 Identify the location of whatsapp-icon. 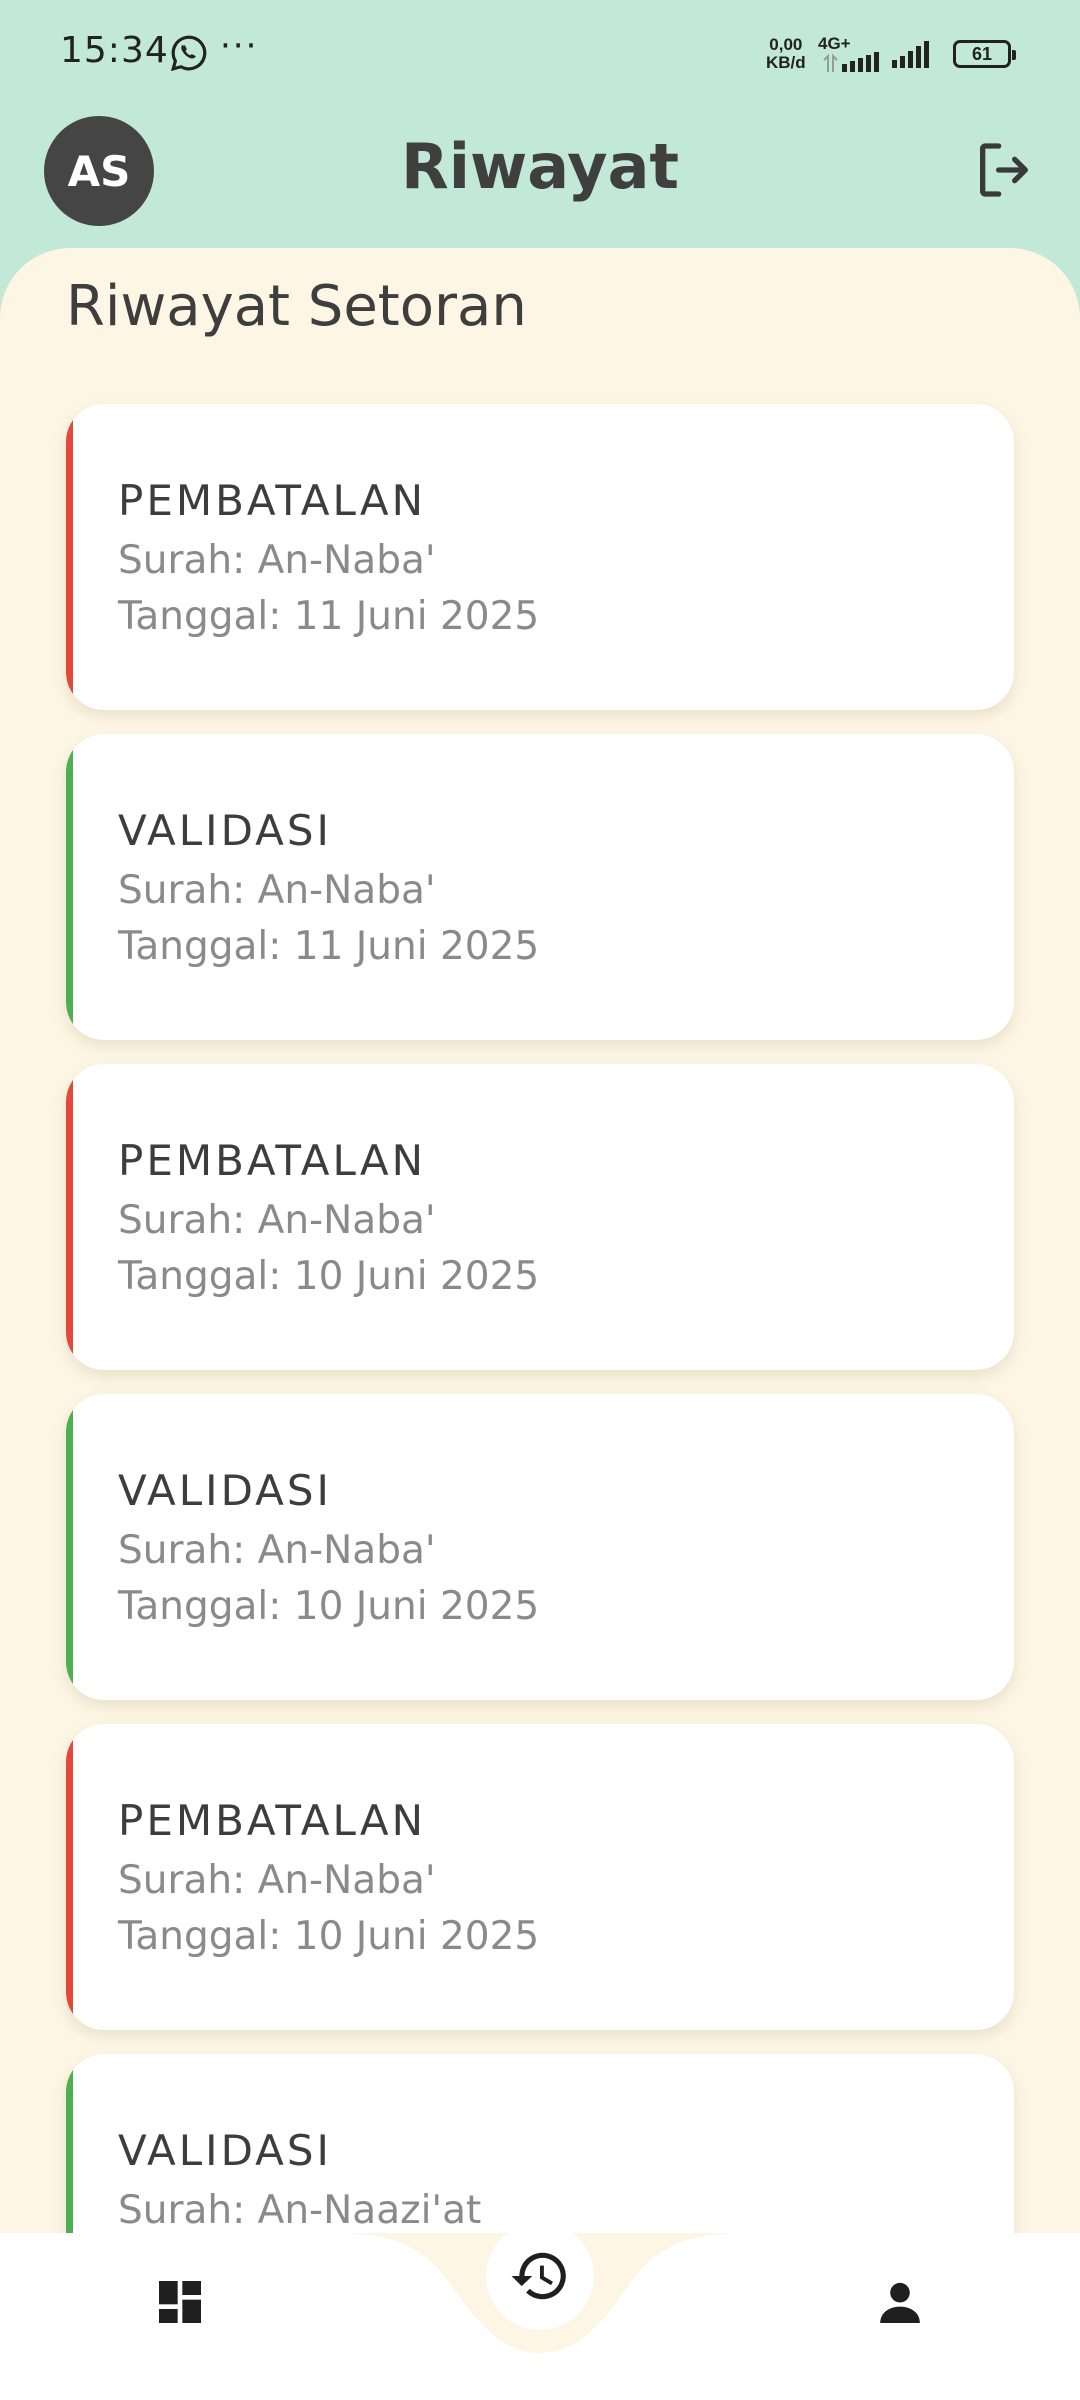
(188, 53).